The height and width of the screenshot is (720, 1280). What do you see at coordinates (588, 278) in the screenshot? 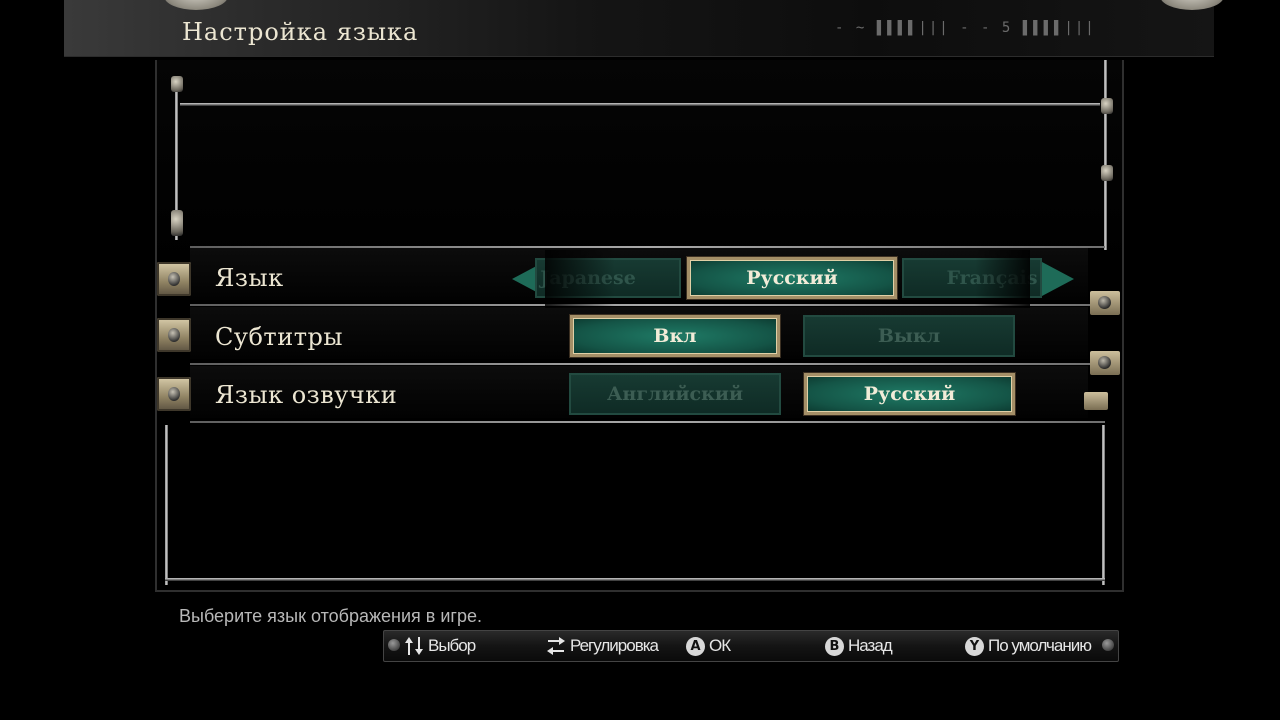
I see `option-label: Japanese` at bounding box center [588, 278].